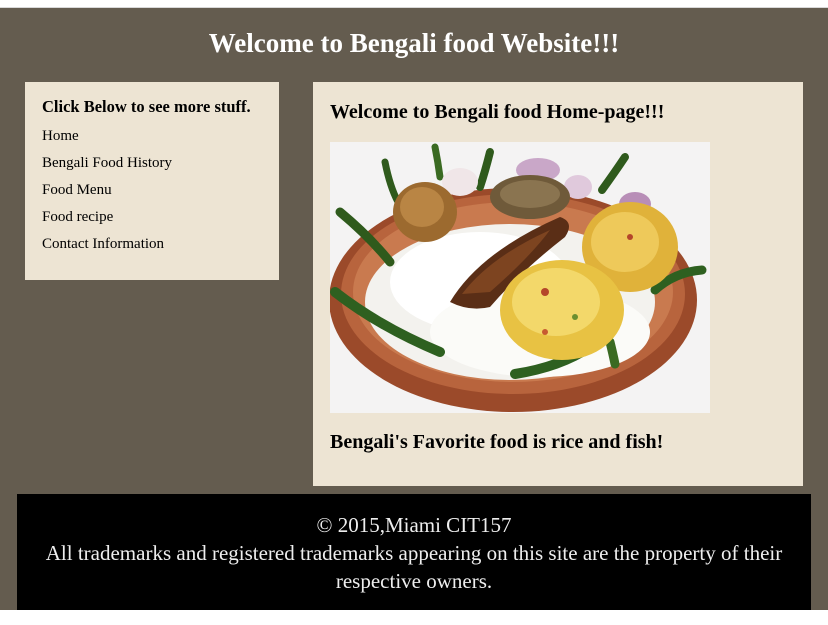 The image size is (828, 625). Describe the element at coordinates (414, 525) in the screenshot. I see `footer-copyright: © 2015,Miami CIT157` at that location.